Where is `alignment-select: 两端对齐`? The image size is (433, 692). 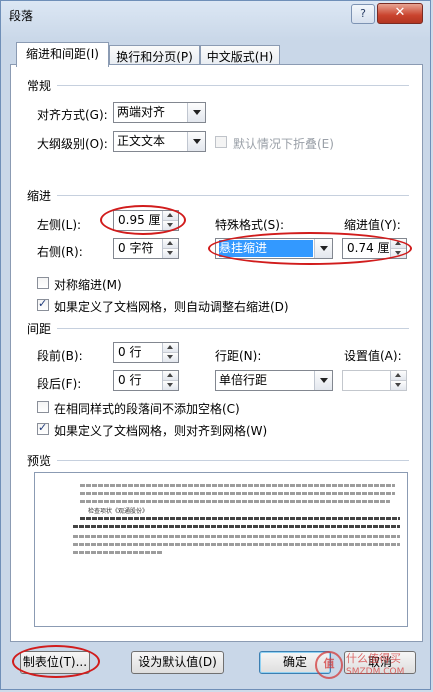
alignment-select: 两端对齐 is located at coordinates (159, 112).